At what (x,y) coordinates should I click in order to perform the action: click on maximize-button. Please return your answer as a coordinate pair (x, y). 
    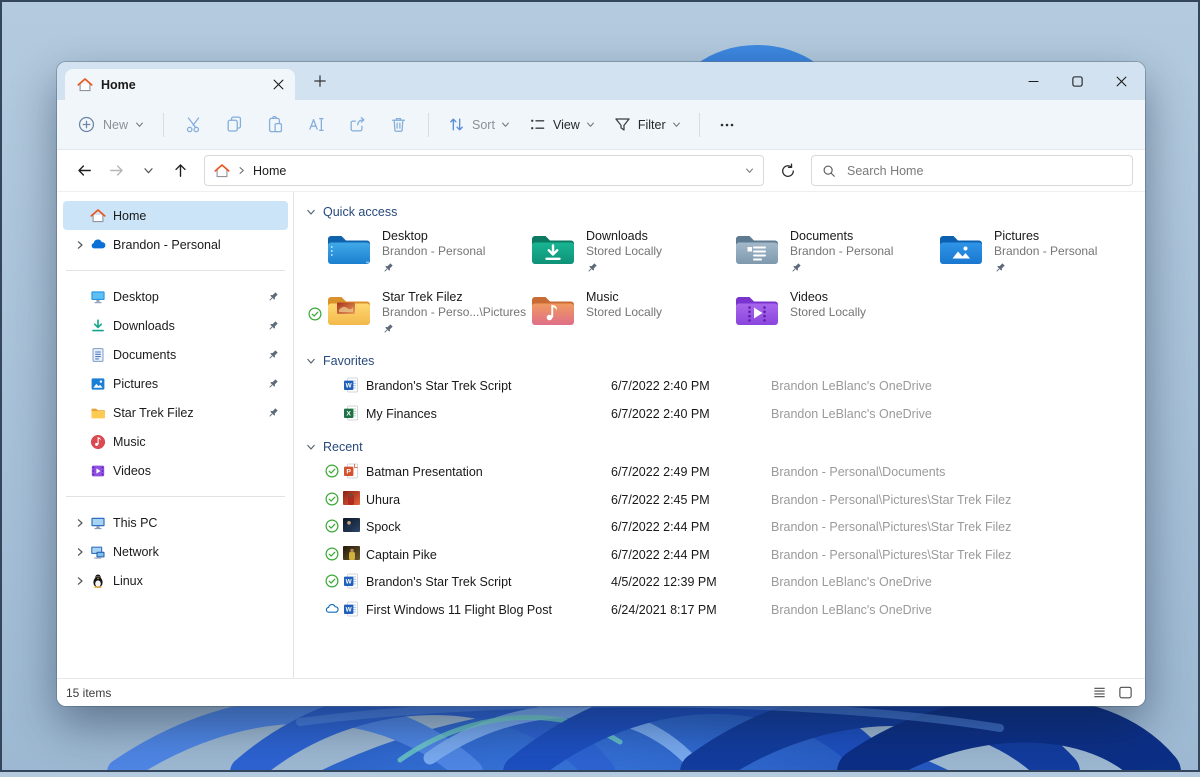
    Looking at the image, I should click on (1077, 81).